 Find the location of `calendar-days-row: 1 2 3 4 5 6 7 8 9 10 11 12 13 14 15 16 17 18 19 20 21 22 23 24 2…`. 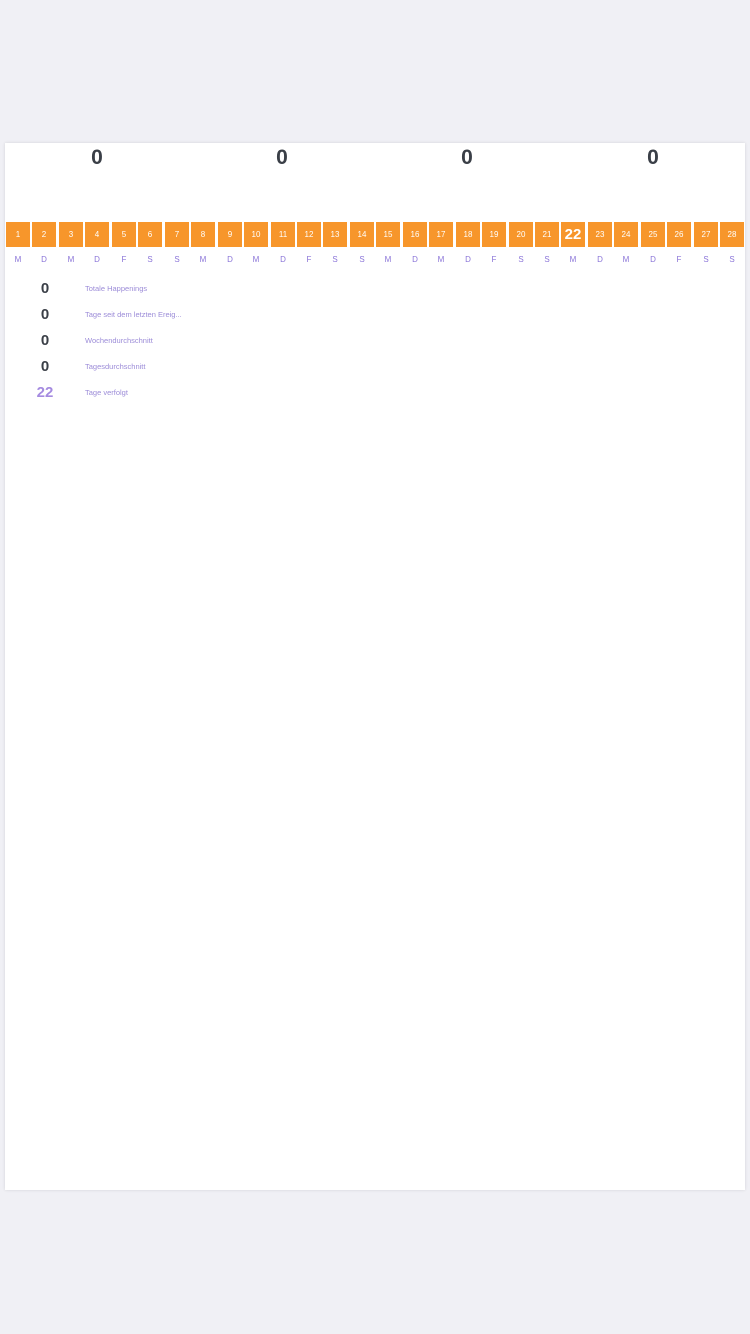

calendar-days-row: 1 2 3 4 5 6 7 8 9 10 11 12 13 14 15 16 17 18 19 20 21 22 23 24 2… is located at coordinates (375, 234).